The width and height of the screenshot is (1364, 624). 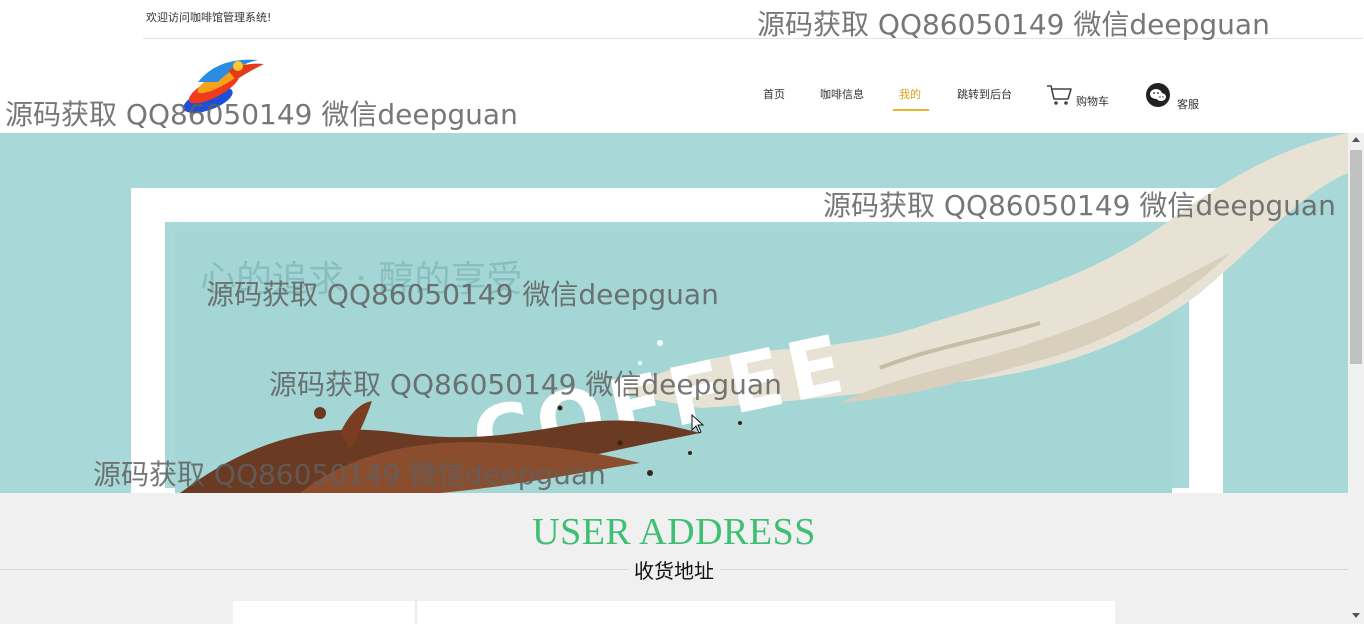 I want to click on logo-icon, so click(x=223, y=86).